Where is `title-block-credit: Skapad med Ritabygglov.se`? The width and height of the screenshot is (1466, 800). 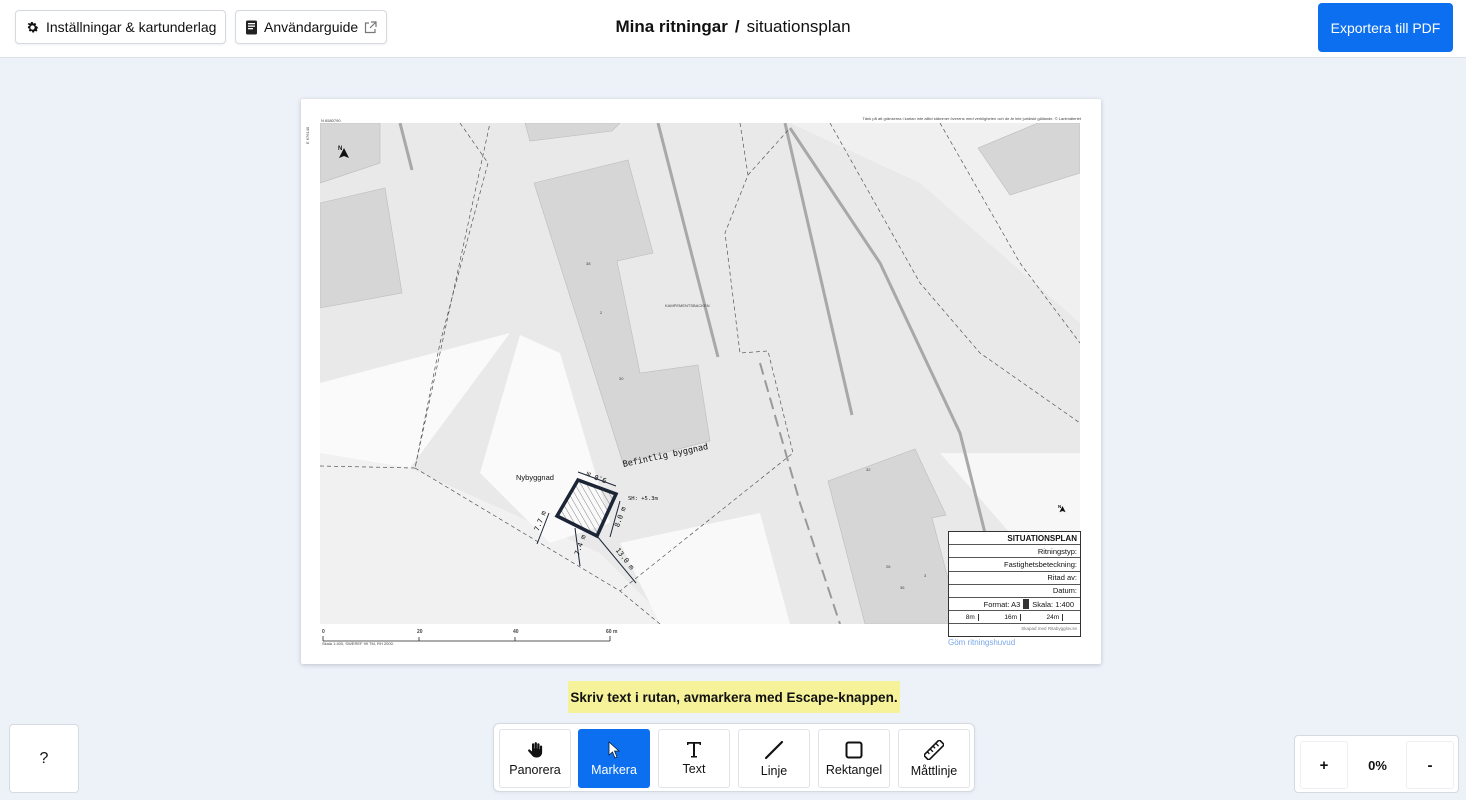
title-block-credit: Skapad med Ritabygglov.se is located at coordinates (1049, 629).